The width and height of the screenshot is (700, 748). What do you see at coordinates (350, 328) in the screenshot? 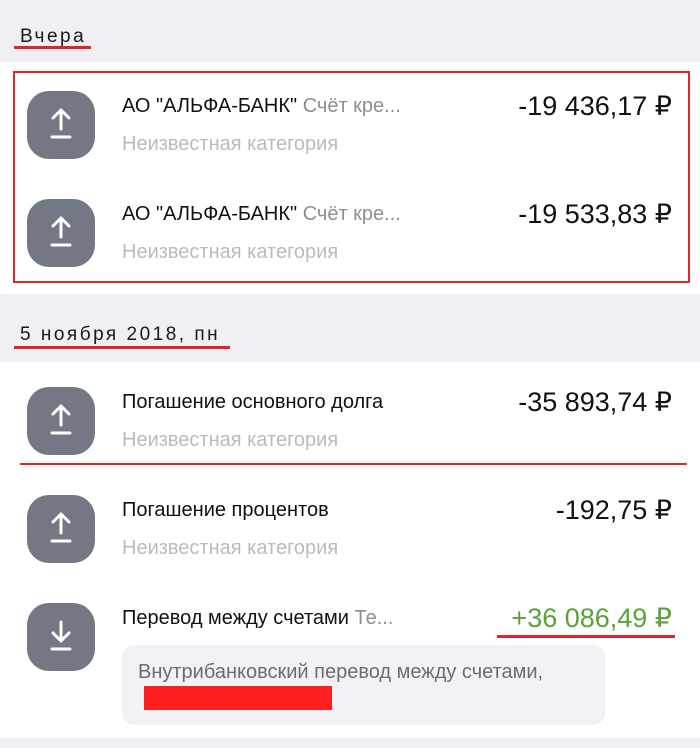
I see `section-header-date: 5 ноября 2018, пн` at bounding box center [350, 328].